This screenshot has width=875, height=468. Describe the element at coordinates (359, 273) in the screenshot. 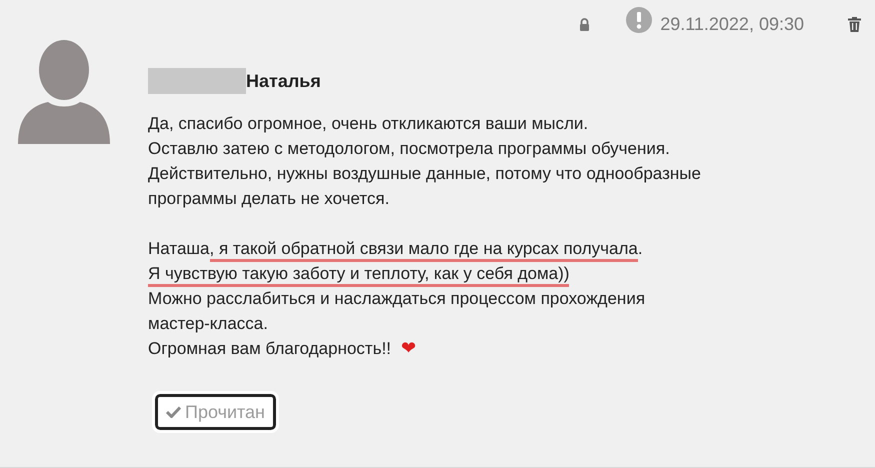

I see `message-line: Я чувствую такую заботу и теплоту, как у себя дома))` at that location.